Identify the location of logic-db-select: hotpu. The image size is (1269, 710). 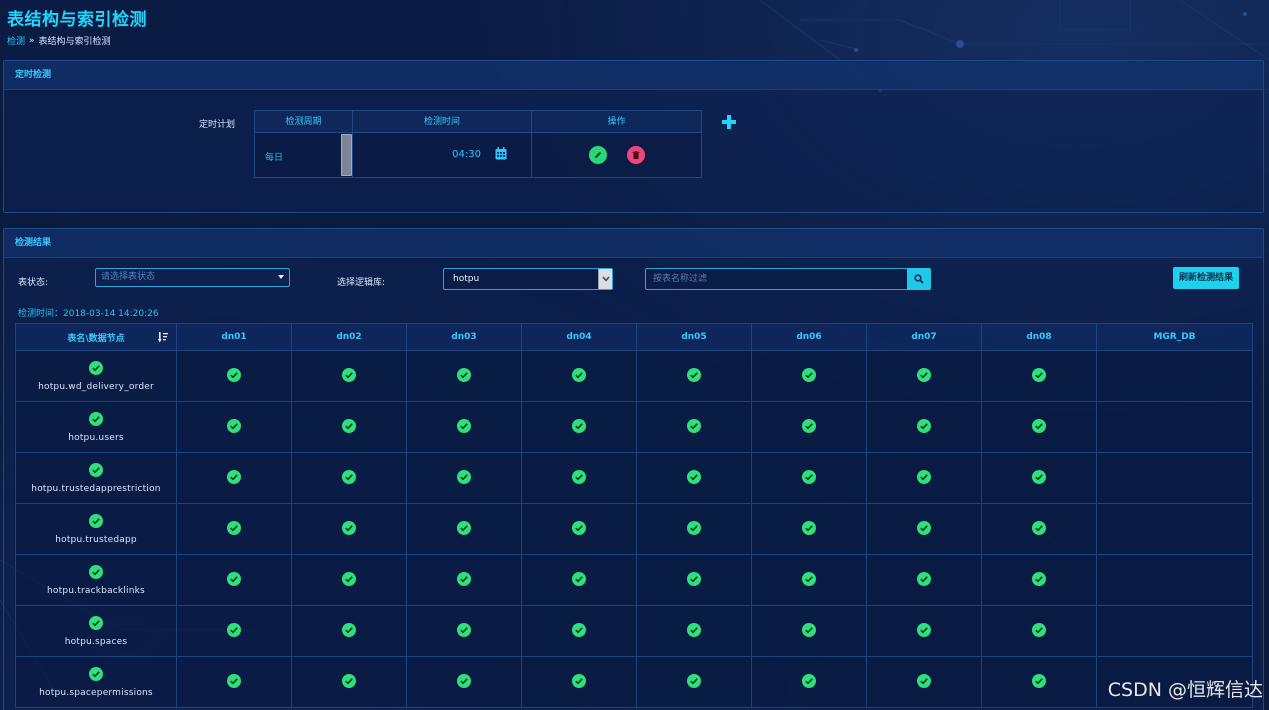
(528, 279).